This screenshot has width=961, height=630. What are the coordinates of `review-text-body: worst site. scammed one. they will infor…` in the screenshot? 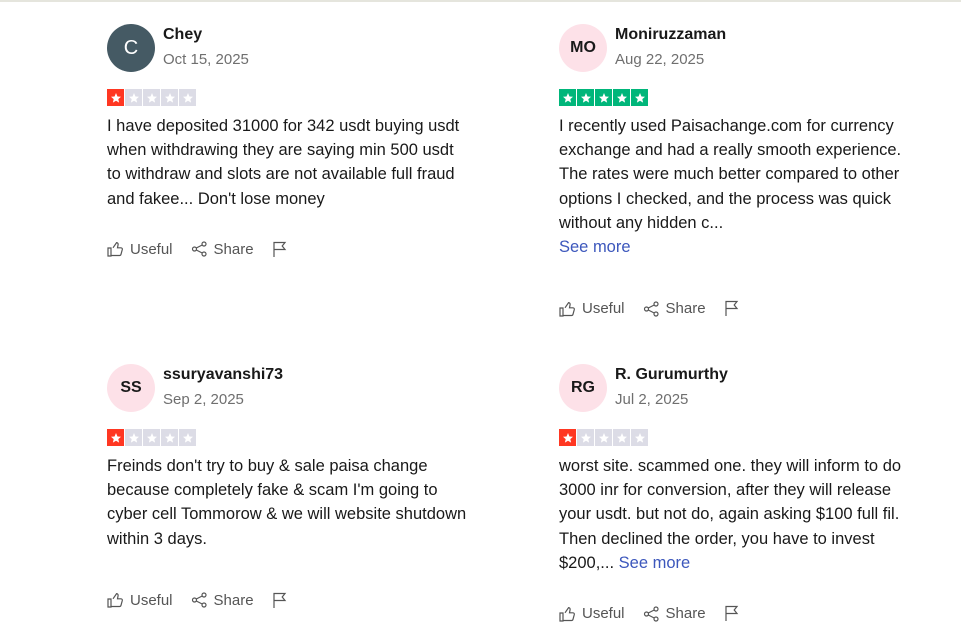 It's located at (730, 514).